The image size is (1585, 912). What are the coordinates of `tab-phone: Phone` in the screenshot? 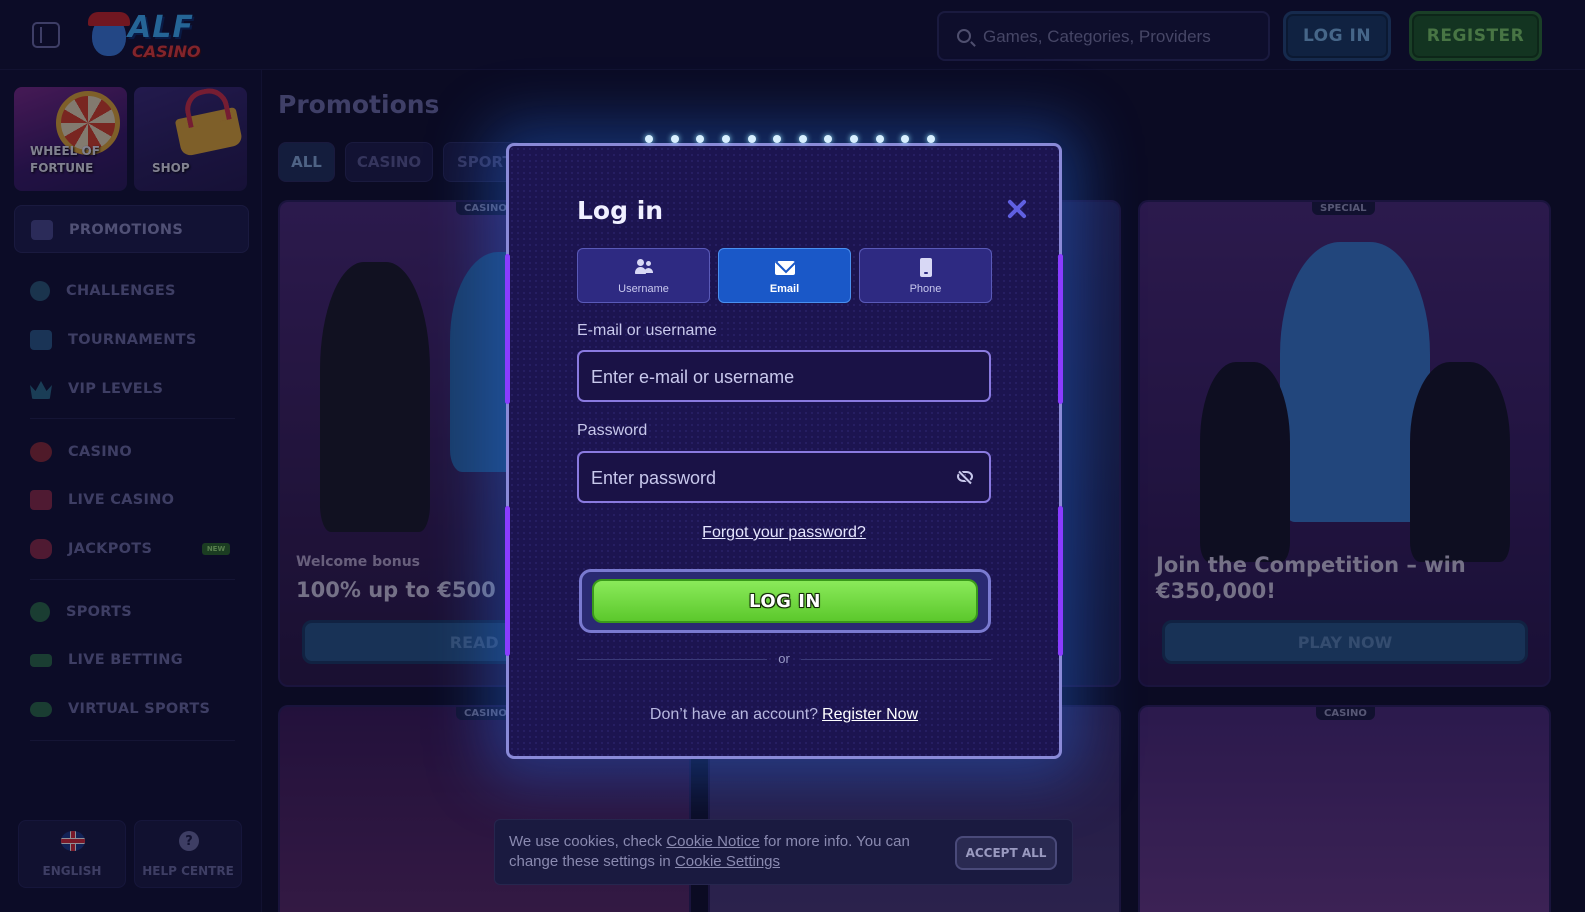 It's located at (925, 275).